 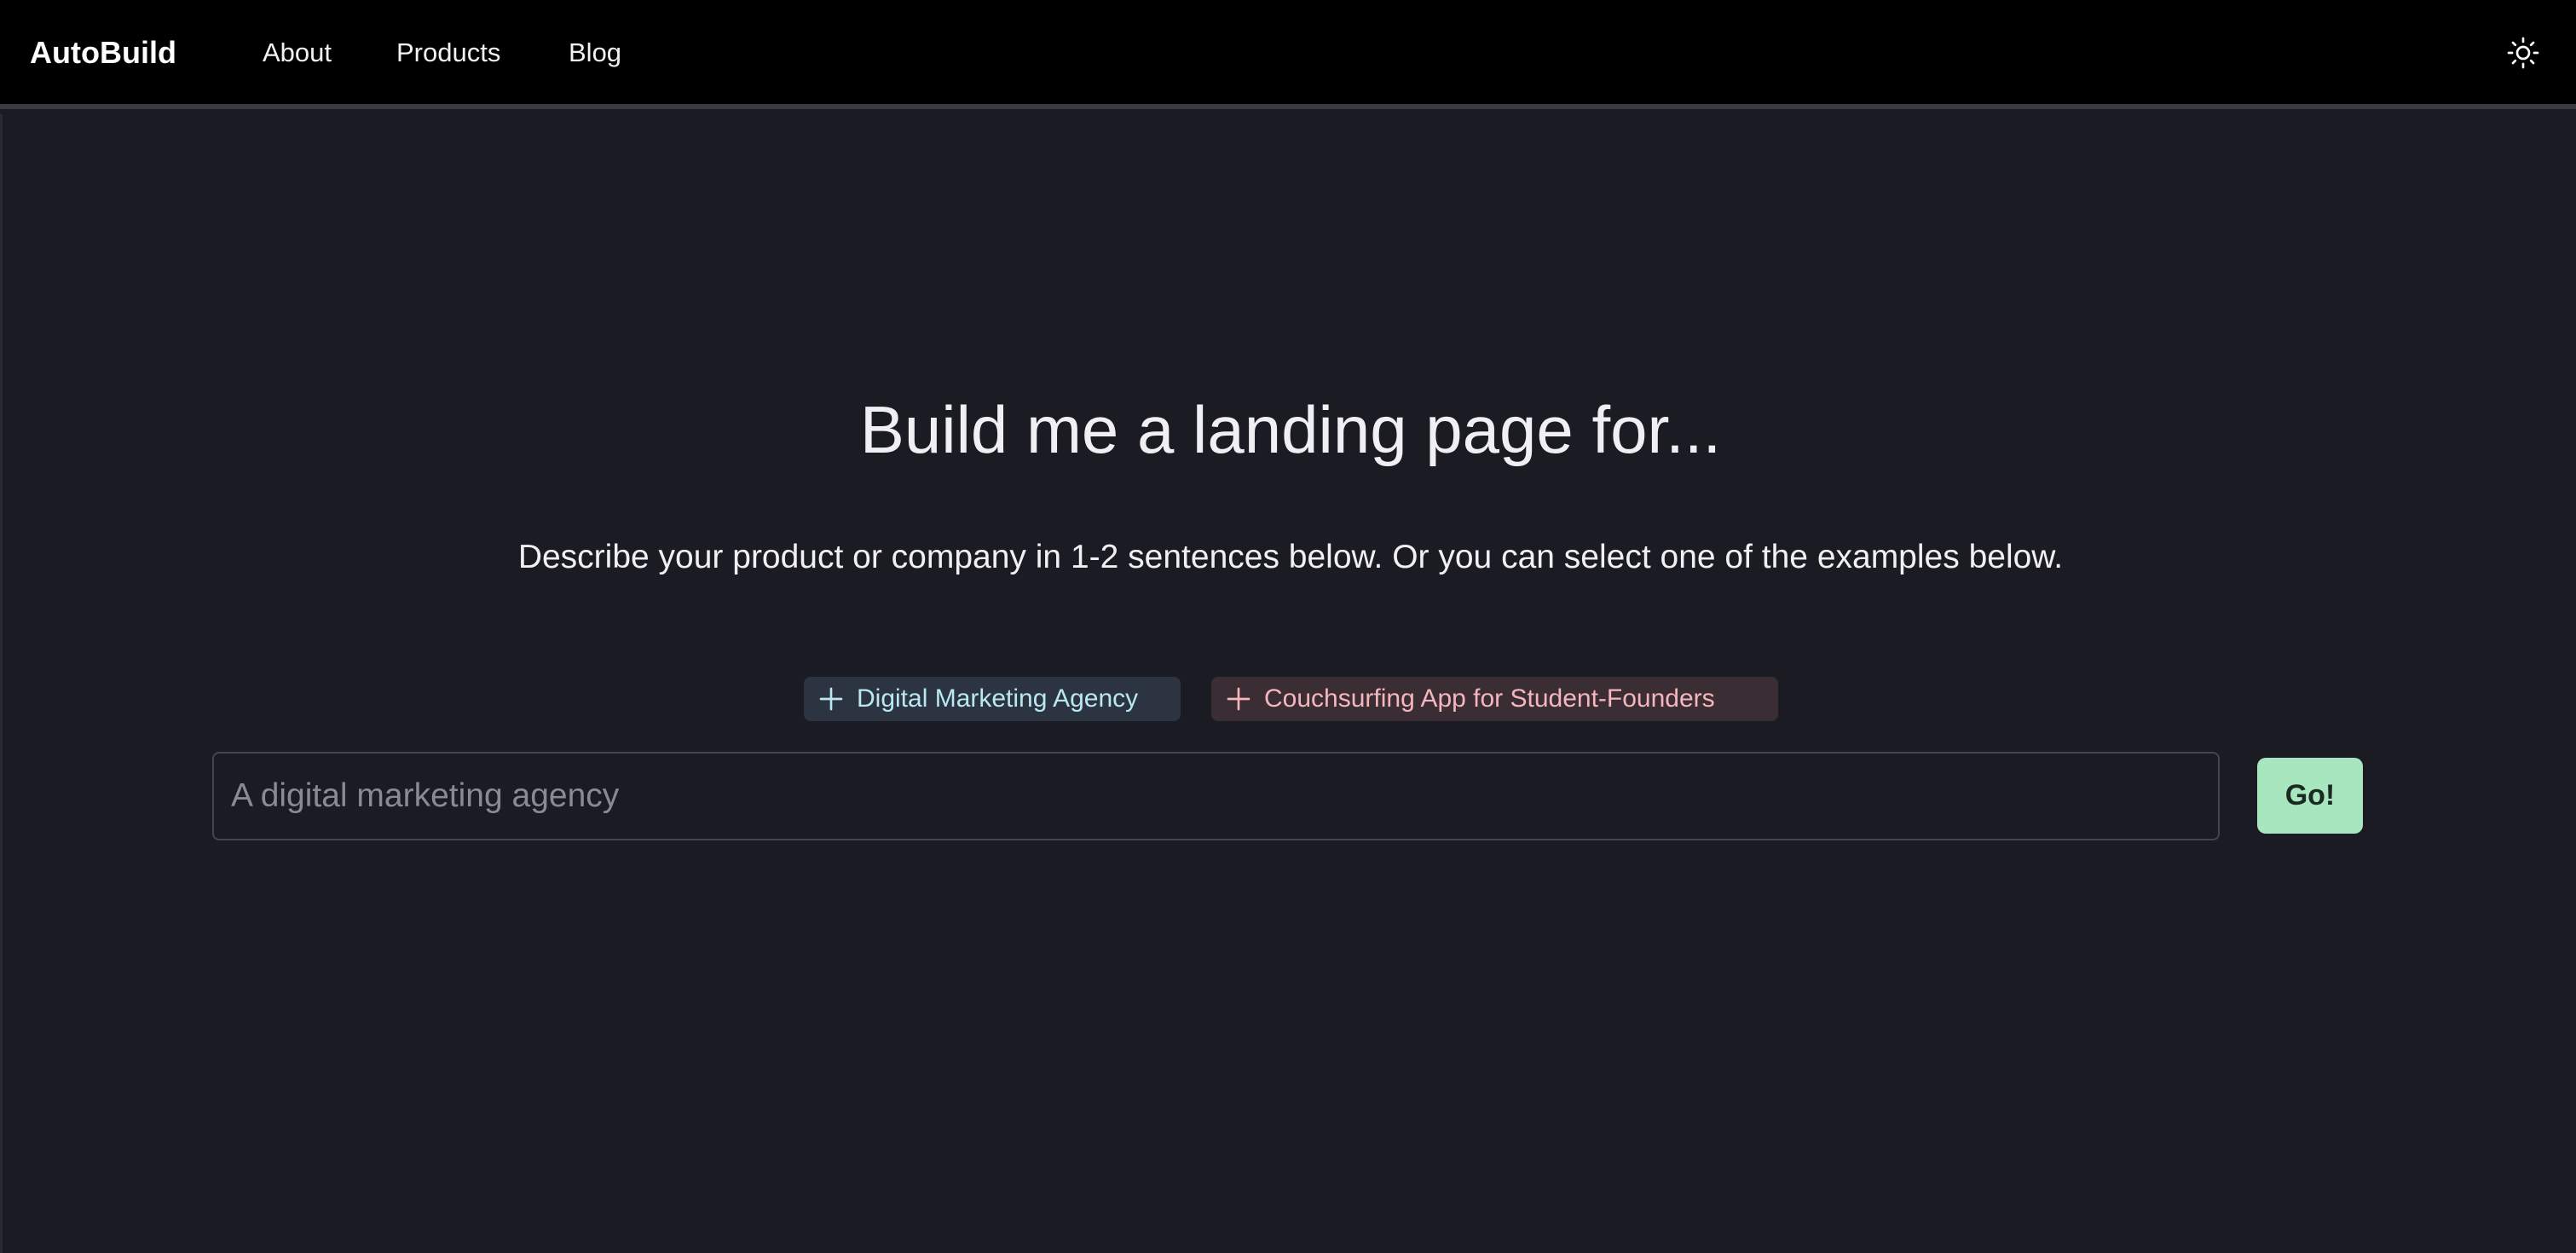 I want to click on example-chip-couchsurfing-app: Couchsurfing App for Student-Founders, so click(x=1494, y=699).